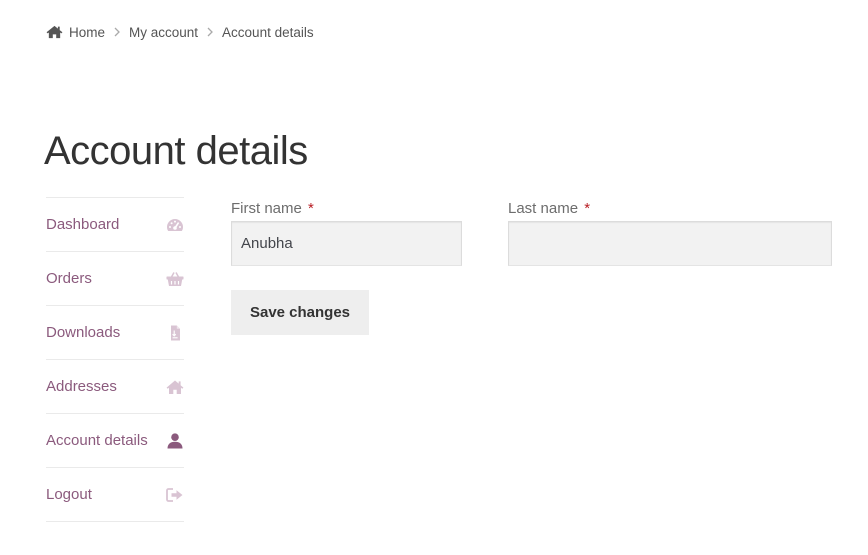  Describe the element at coordinates (543, 208) in the screenshot. I see `last-name-label-text: Last name` at that location.